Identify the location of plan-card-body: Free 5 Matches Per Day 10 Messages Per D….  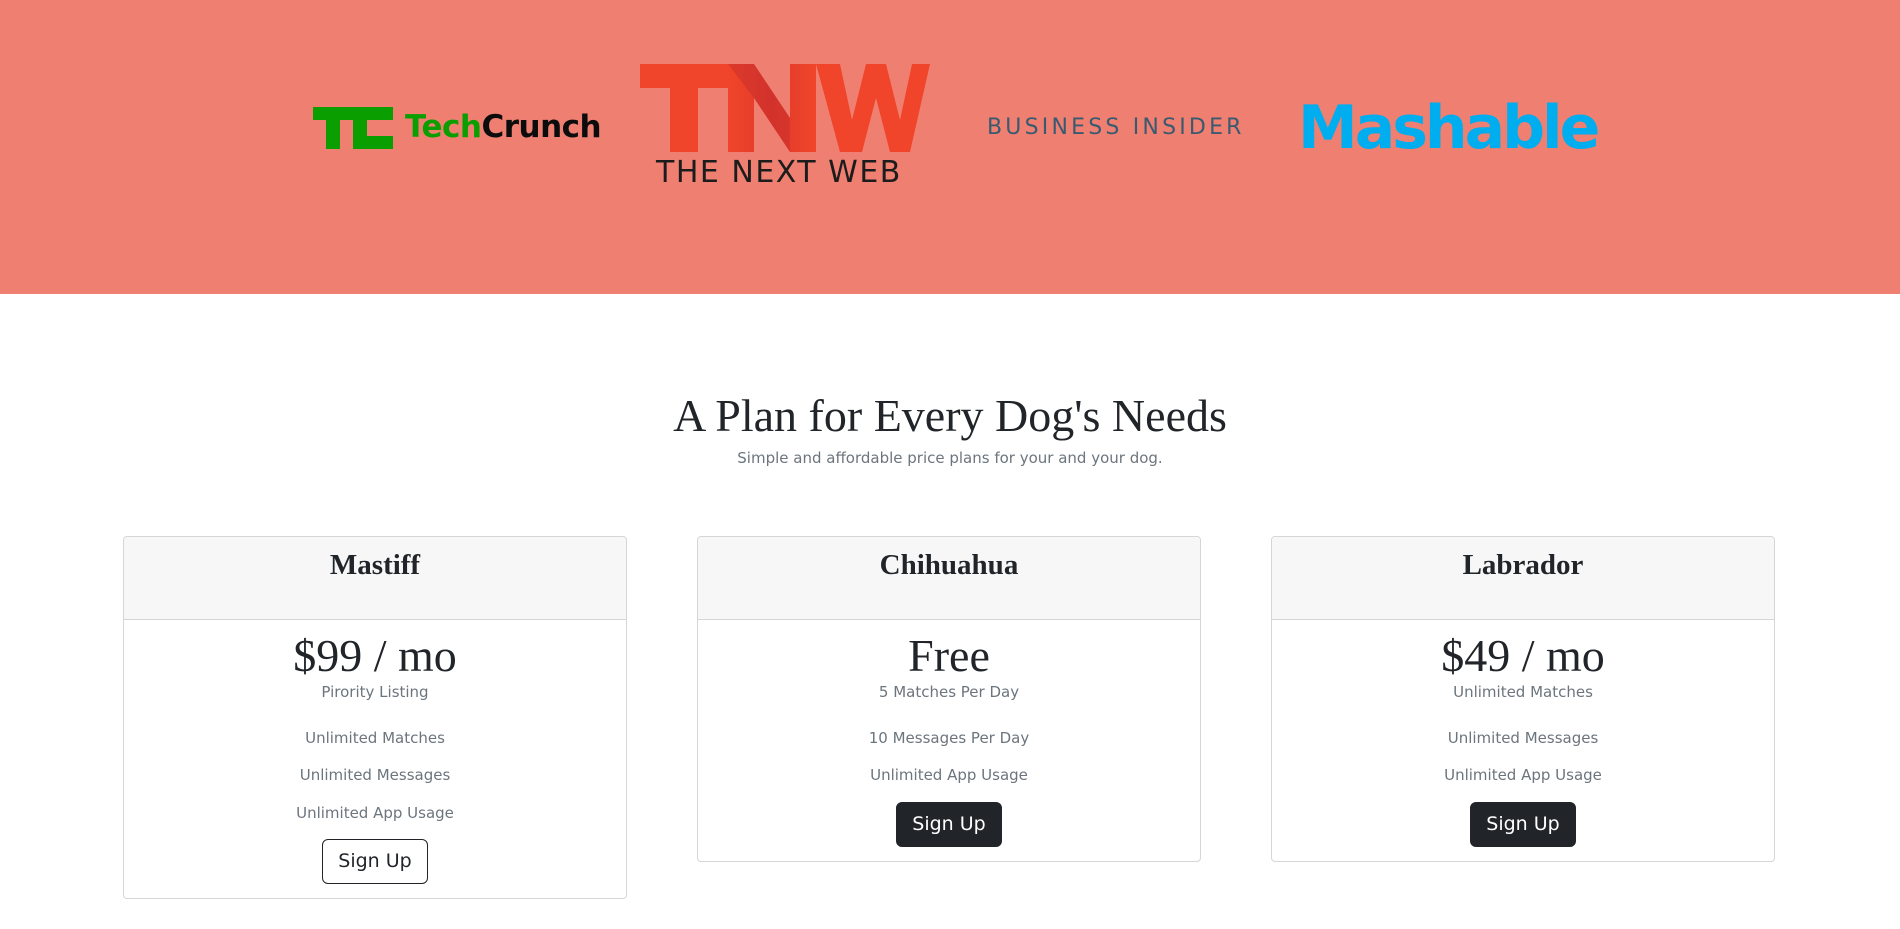
(949, 740).